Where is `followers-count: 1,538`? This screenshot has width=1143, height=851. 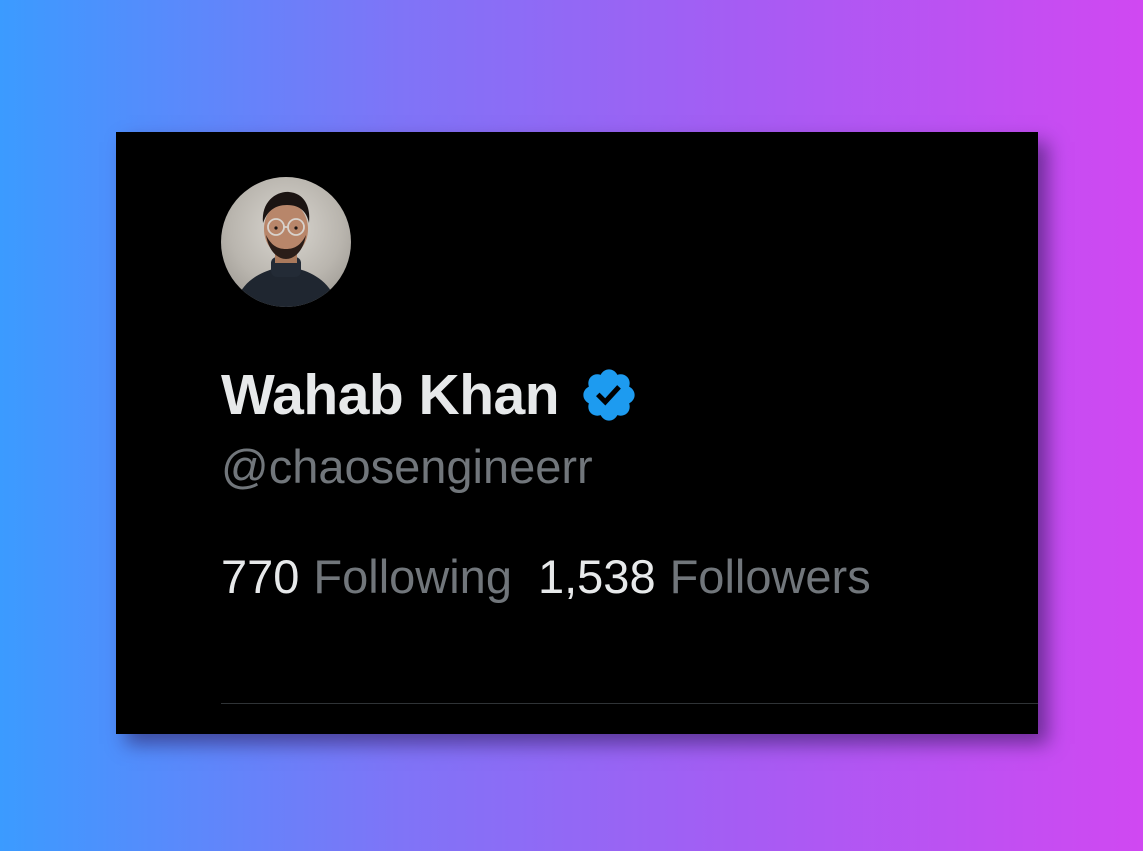
followers-count: 1,538 is located at coordinates (596, 576).